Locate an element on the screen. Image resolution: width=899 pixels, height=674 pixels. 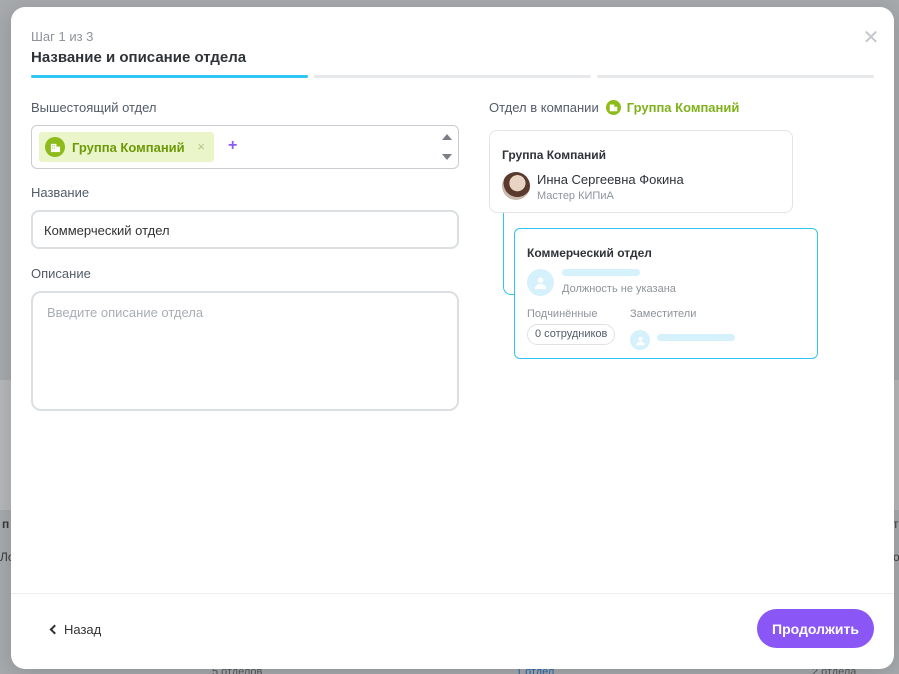
footer-divider is located at coordinates (452, 593).